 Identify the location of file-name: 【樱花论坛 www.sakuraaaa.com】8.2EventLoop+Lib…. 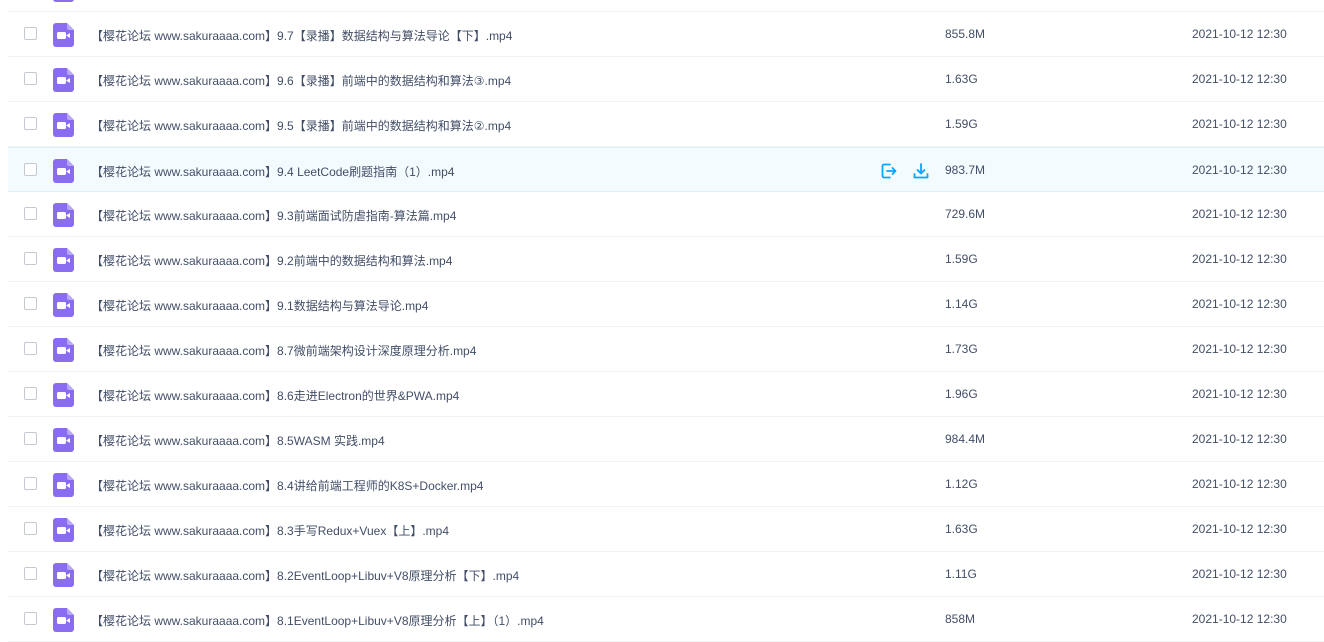
(305, 575).